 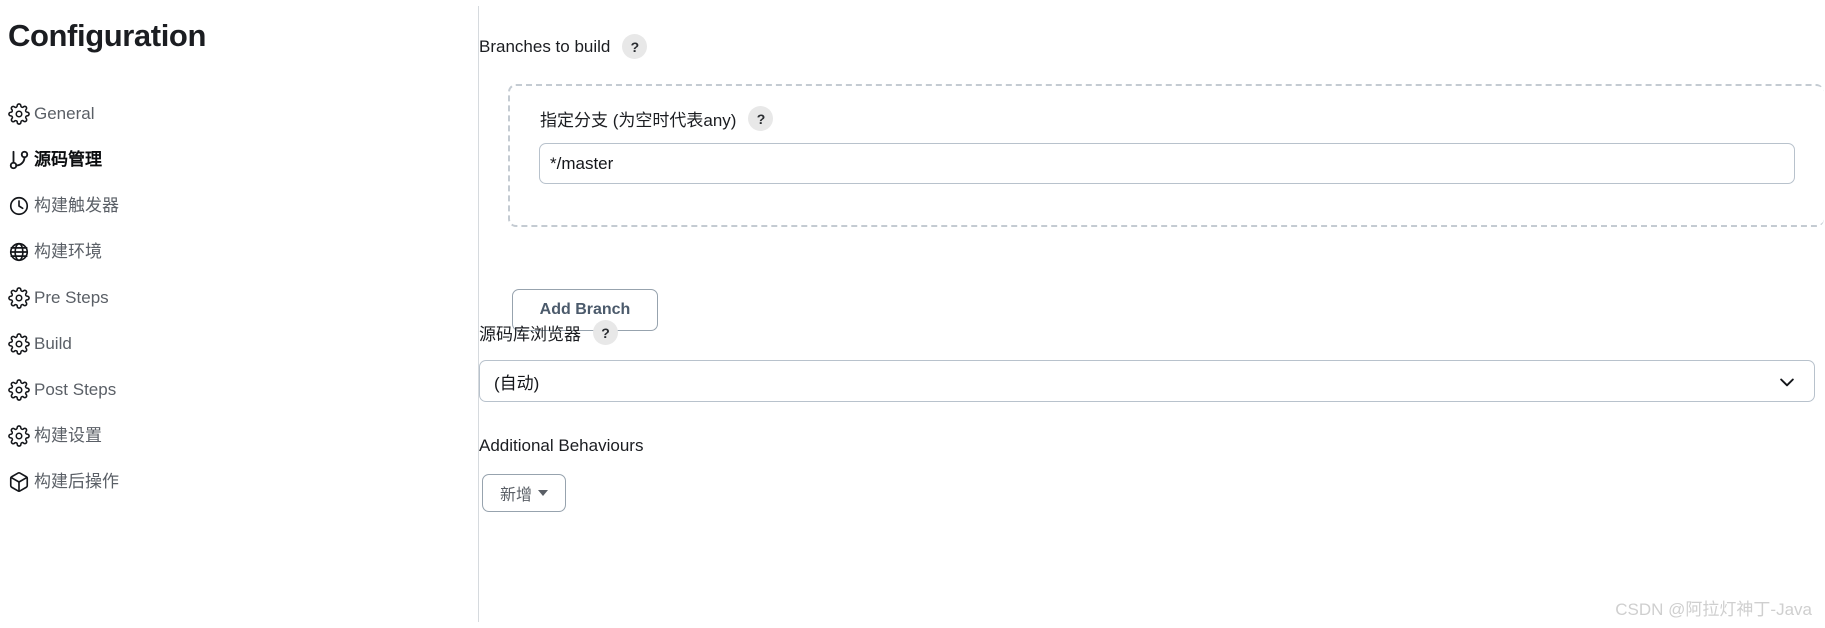 I want to click on package-icon, so click(x=19, y=482).